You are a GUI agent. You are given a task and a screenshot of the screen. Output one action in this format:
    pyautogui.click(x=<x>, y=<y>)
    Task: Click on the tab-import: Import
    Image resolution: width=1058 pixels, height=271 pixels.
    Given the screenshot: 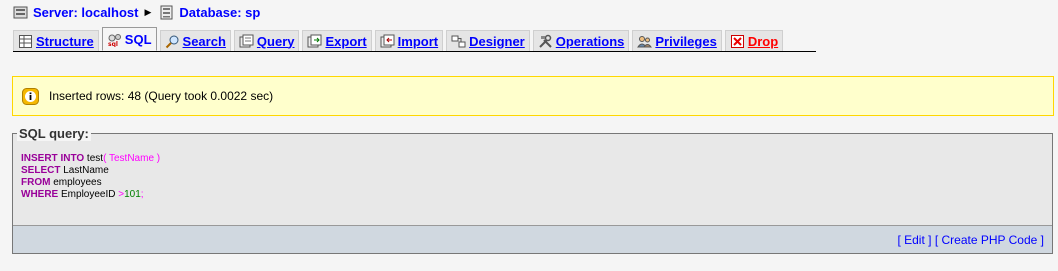 What is the action you would take?
    pyautogui.click(x=409, y=40)
    